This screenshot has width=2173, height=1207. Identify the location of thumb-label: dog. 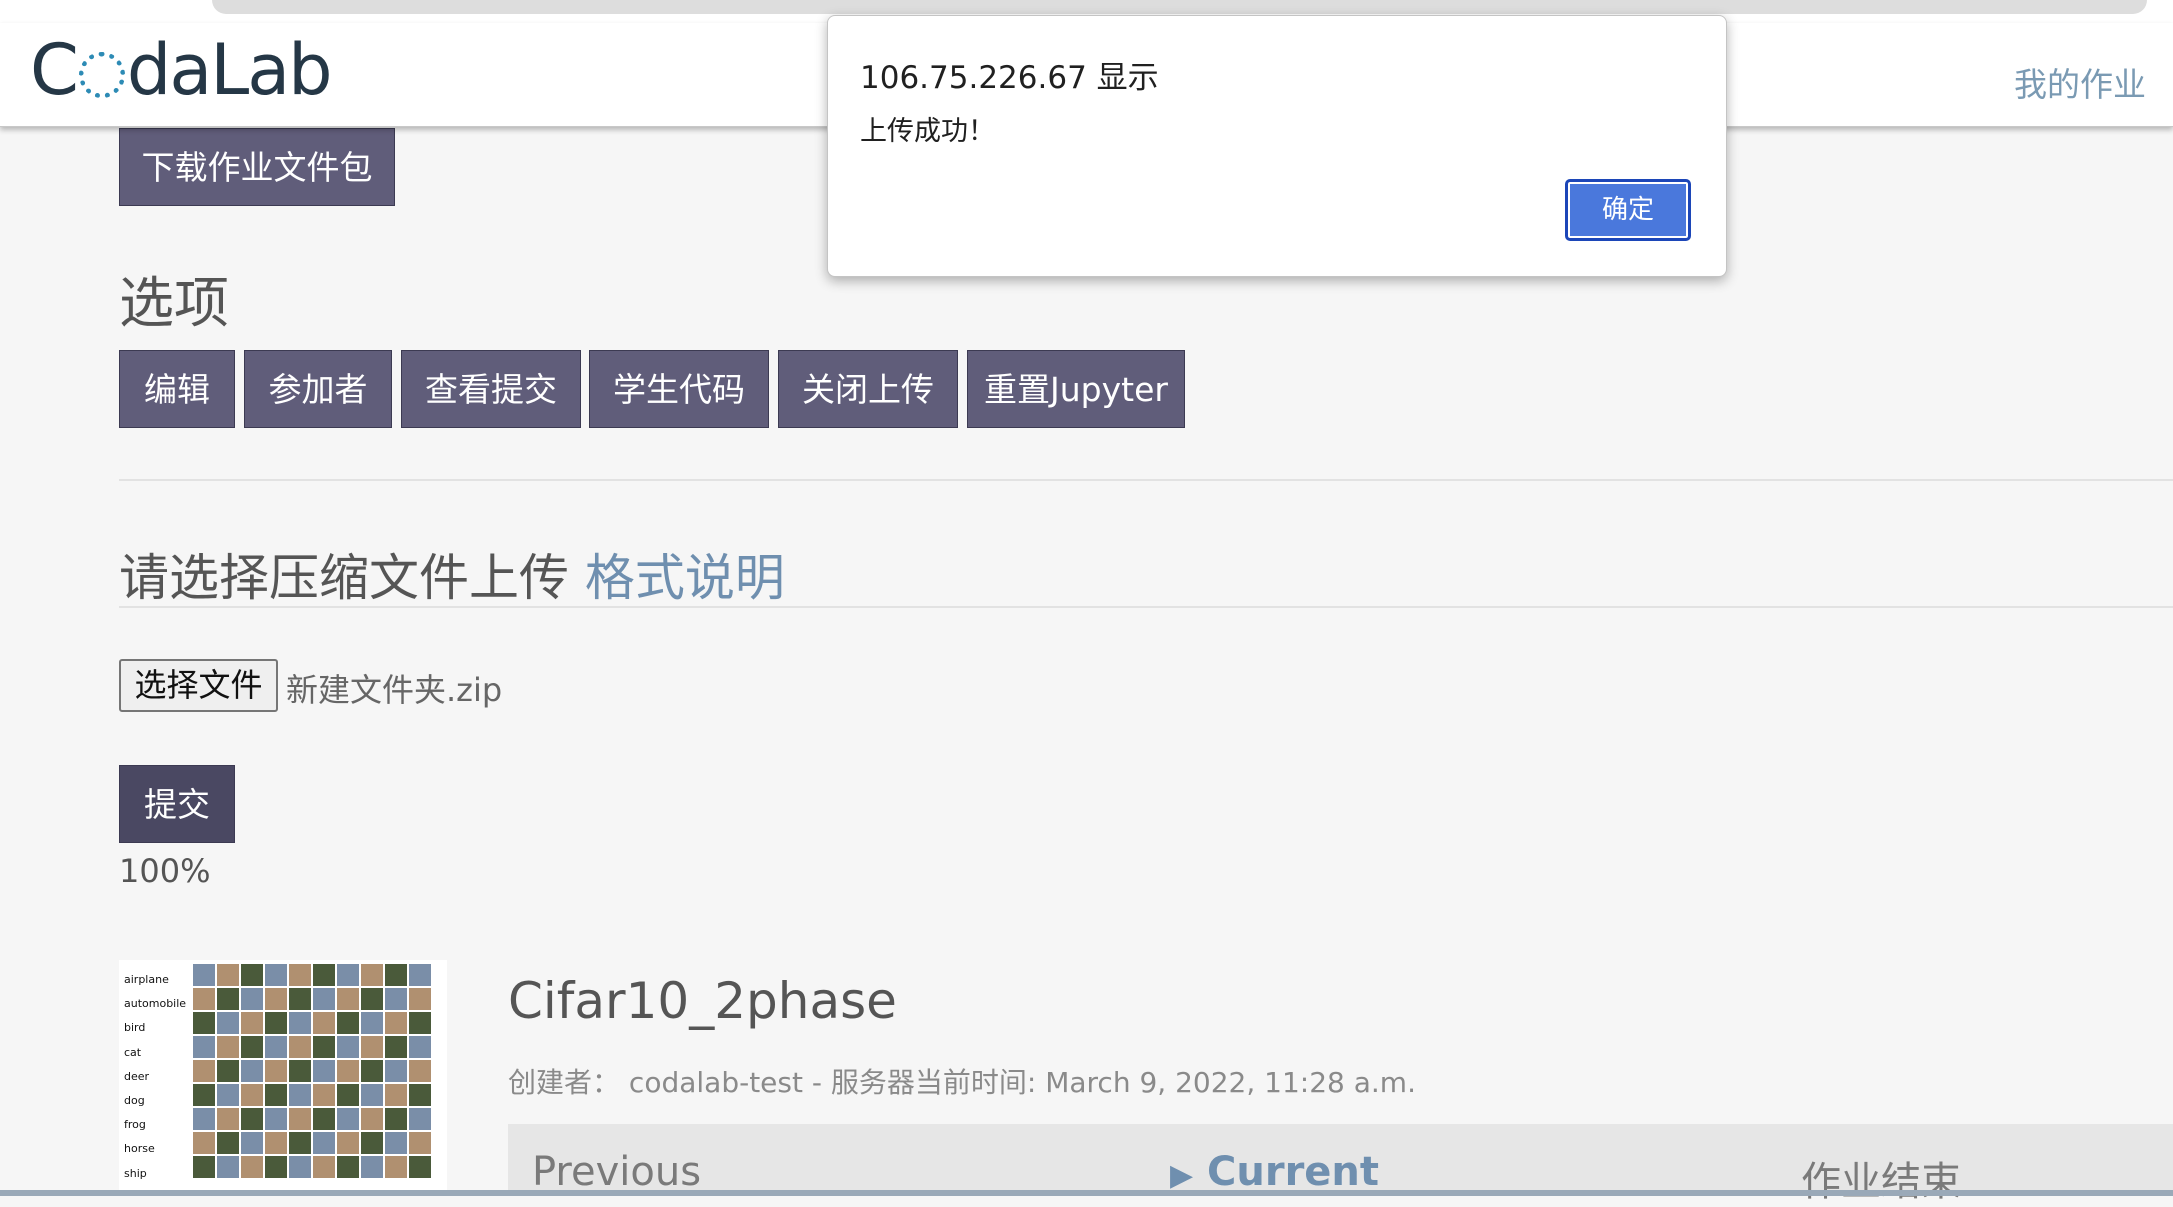
(134, 1101).